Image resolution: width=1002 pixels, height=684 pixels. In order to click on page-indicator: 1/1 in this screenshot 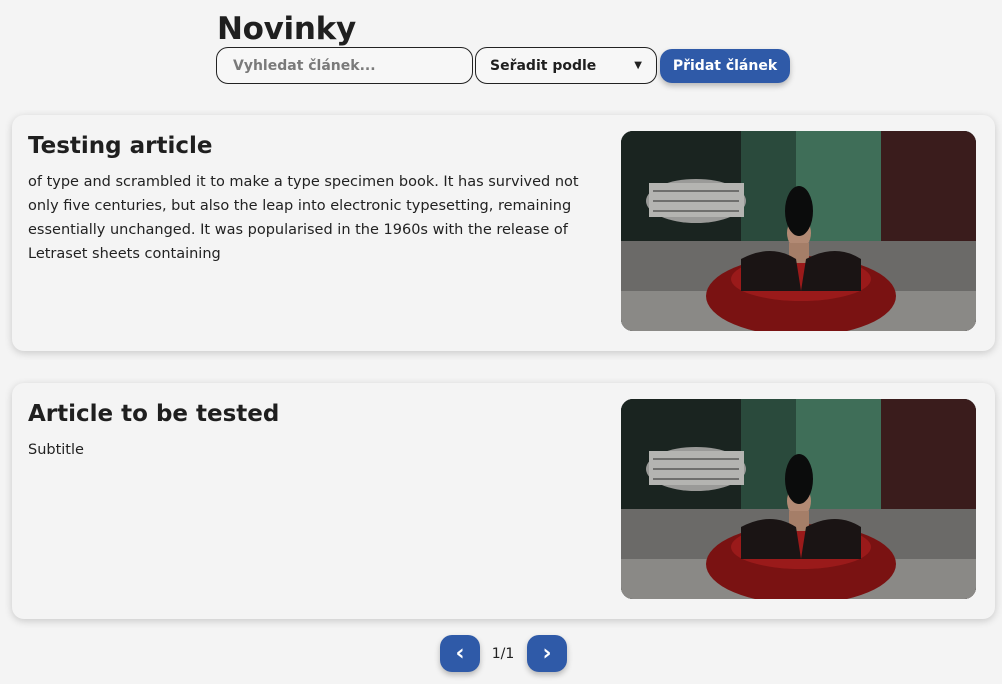, I will do `click(503, 653)`.